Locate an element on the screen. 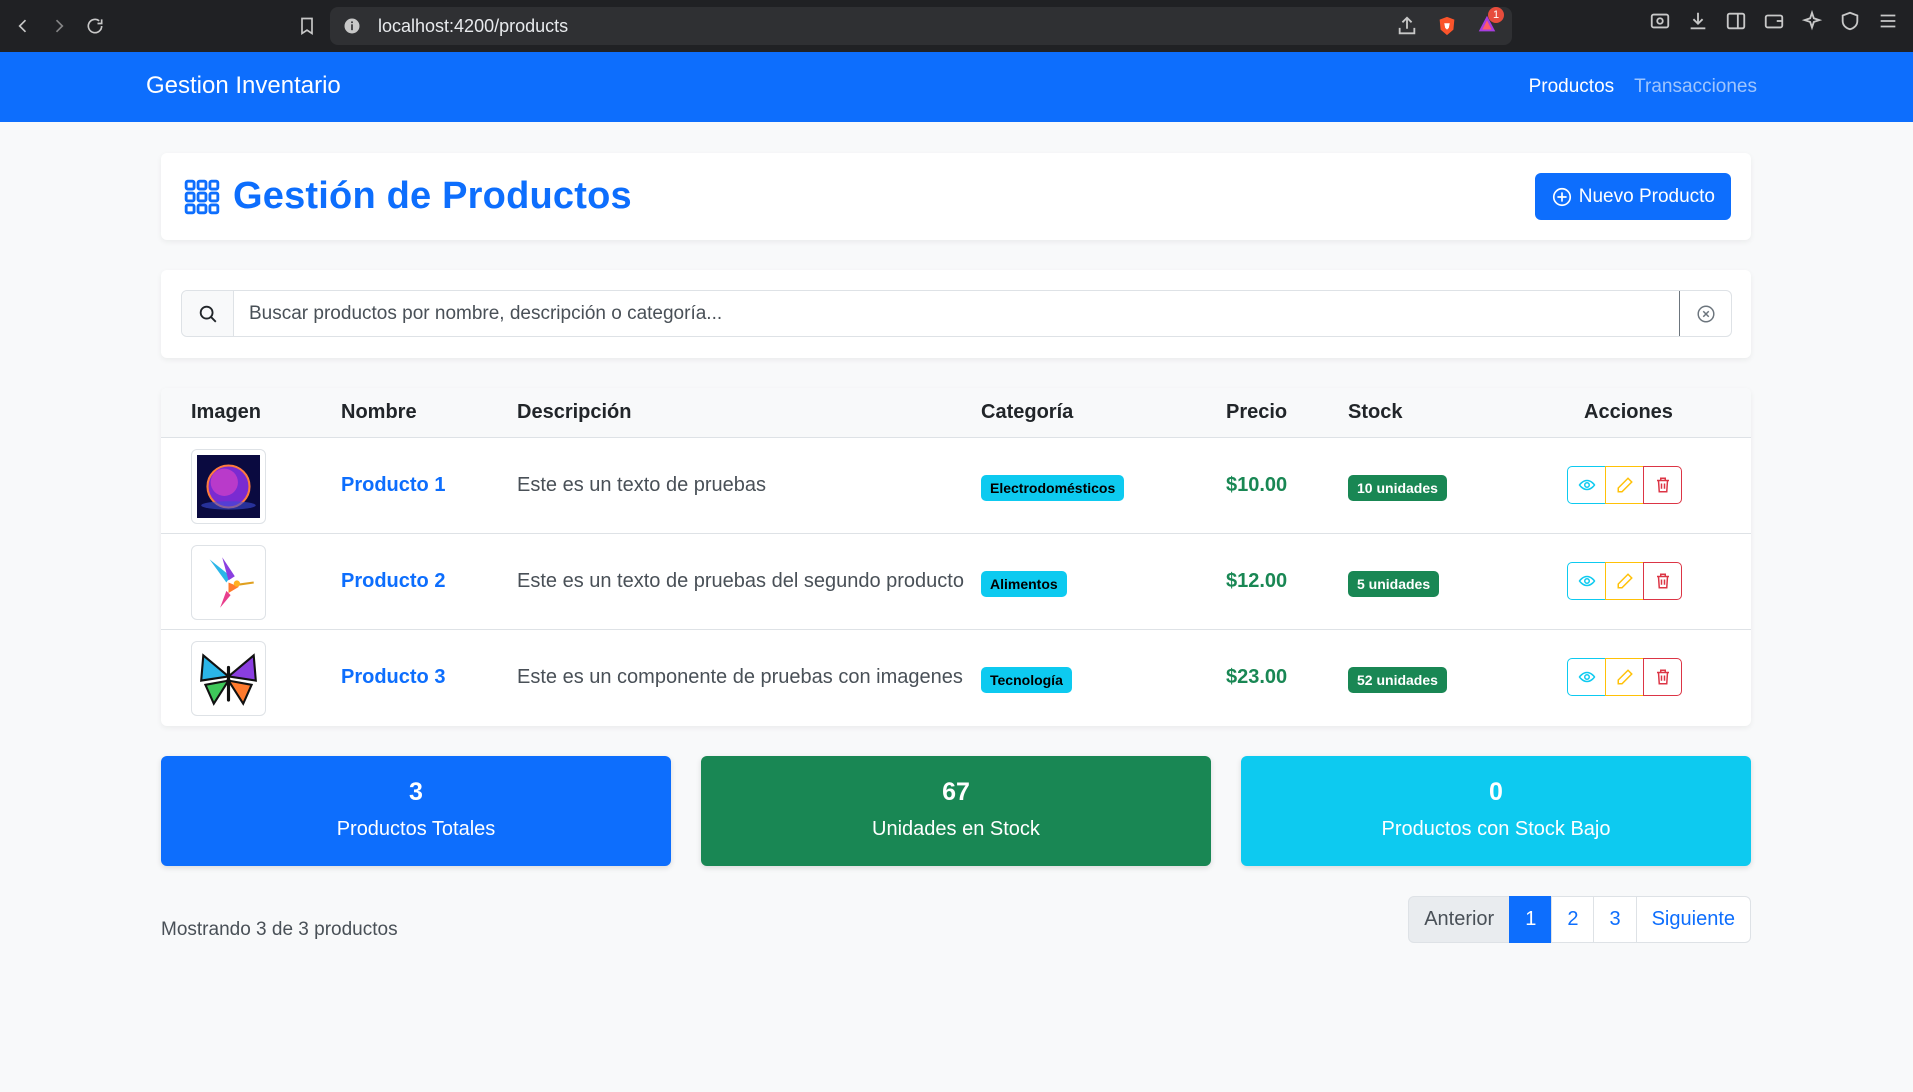 This screenshot has width=1913, height=1092. butterfly-image is located at coordinates (228, 678).